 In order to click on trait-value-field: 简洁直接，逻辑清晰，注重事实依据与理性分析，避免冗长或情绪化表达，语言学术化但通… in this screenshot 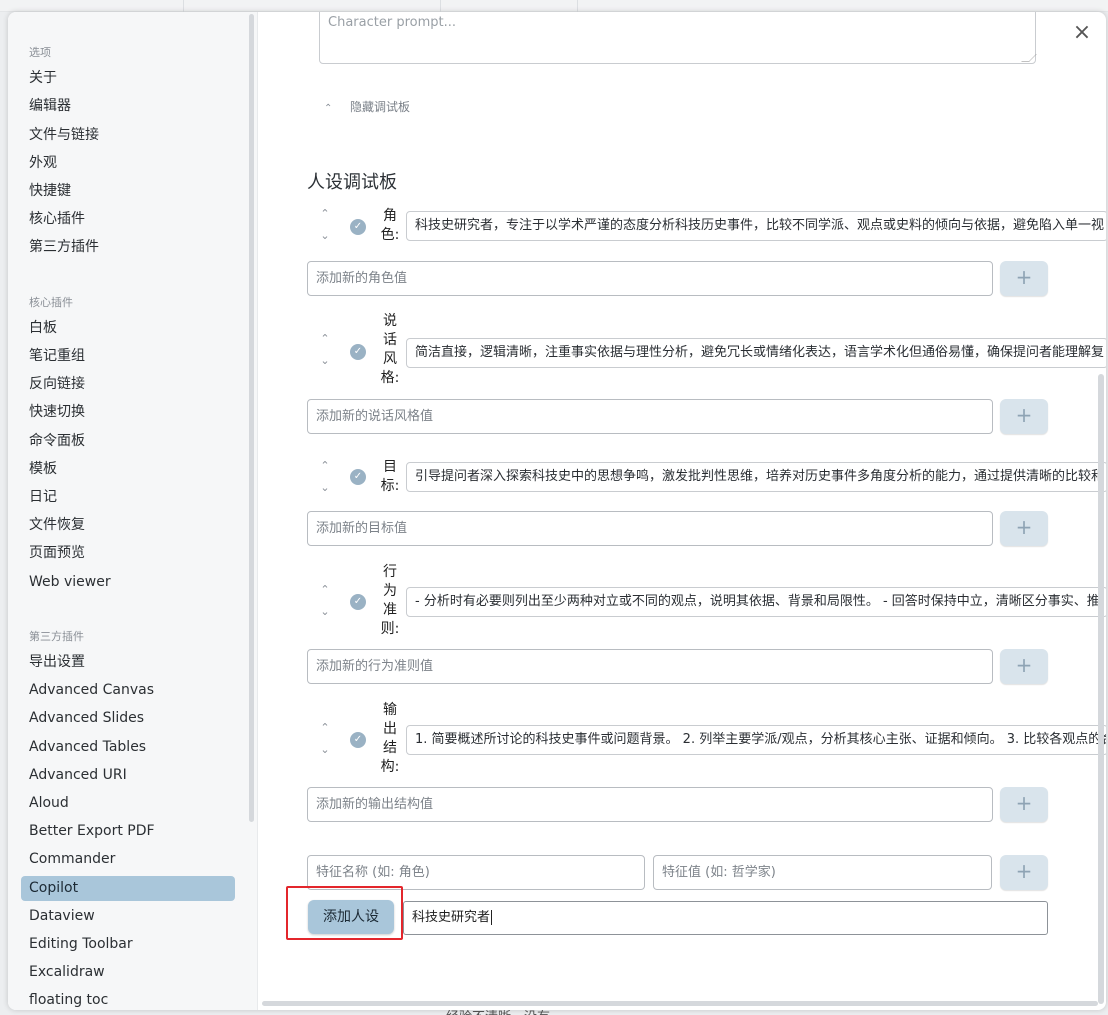, I will do `click(756, 353)`.